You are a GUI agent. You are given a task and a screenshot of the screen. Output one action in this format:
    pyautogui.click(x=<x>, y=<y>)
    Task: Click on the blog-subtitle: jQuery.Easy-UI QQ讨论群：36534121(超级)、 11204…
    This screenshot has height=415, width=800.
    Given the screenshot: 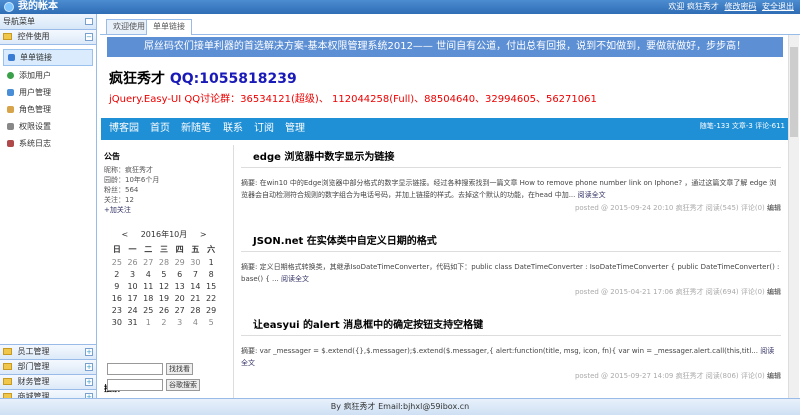 What is the action you would take?
    pyautogui.click(x=353, y=99)
    